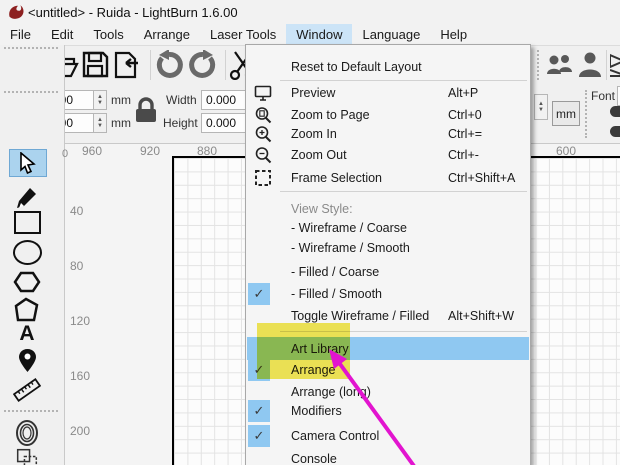 This screenshot has height=465, width=620. I want to click on position-laser-tool, so click(27, 360).